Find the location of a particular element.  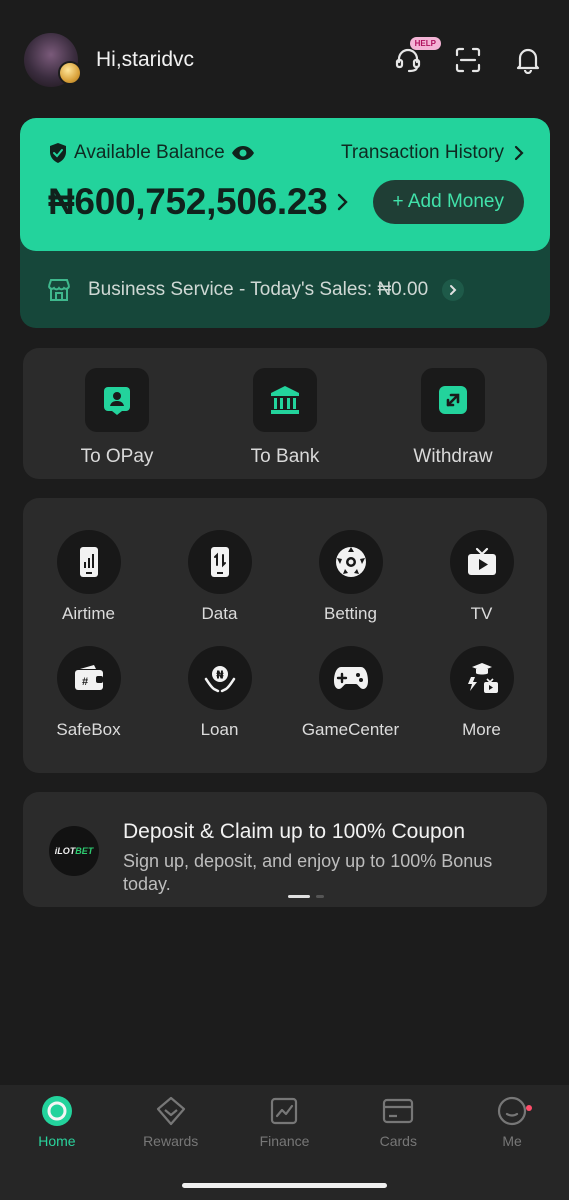

loan-hand-icon: ₦ is located at coordinates (219, 678).